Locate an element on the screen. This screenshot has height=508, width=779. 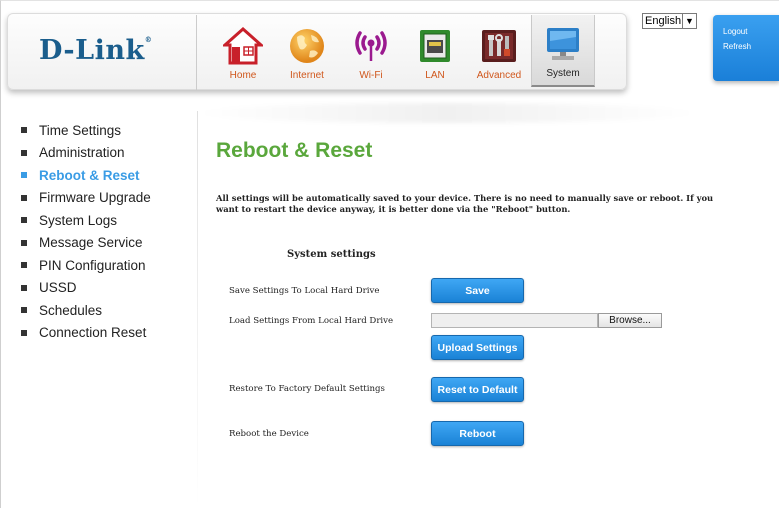
content-left-border is located at coordinates (197, 309).